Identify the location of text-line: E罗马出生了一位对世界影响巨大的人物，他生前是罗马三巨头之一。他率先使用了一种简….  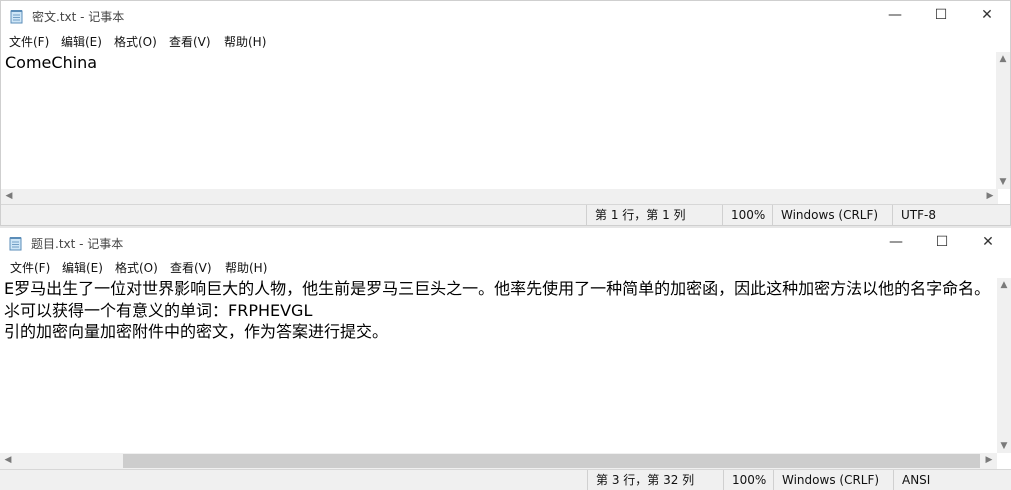
(497, 288).